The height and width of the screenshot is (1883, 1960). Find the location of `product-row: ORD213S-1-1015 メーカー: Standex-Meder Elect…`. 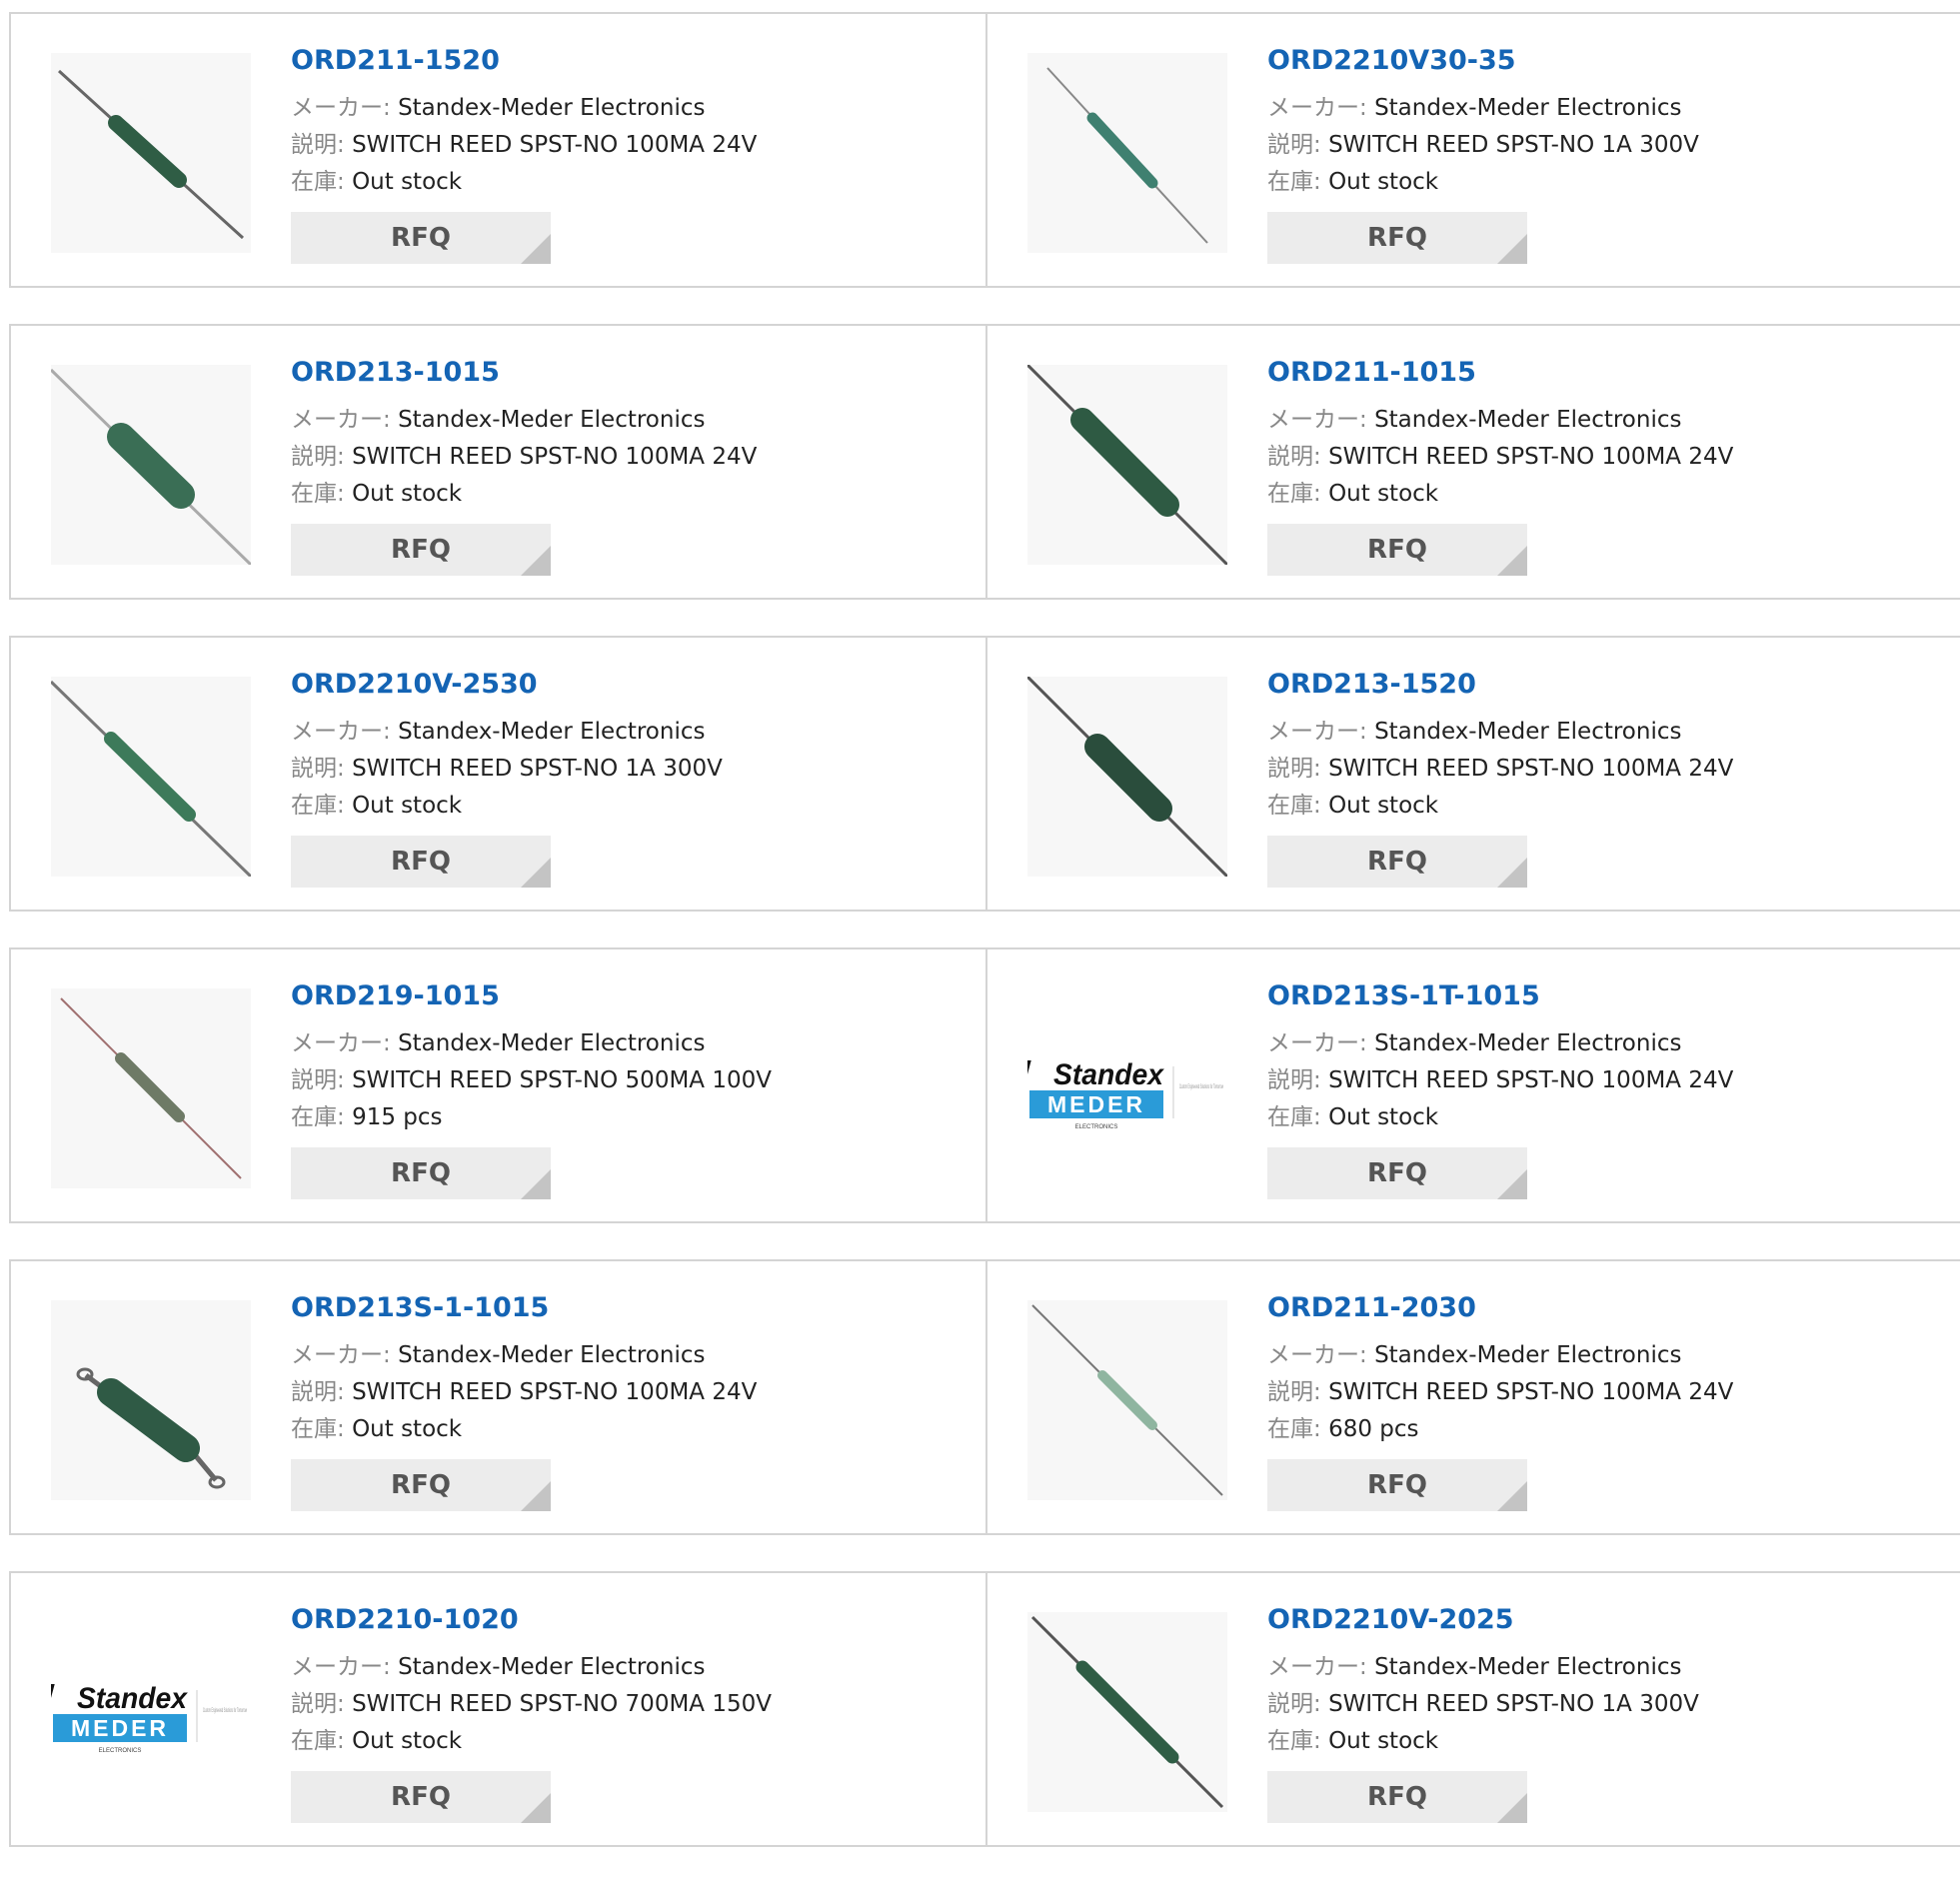

product-row: ORD213S-1-1015 メーカー: Standex-Meder Elect… is located at coordinates (984, 1397).